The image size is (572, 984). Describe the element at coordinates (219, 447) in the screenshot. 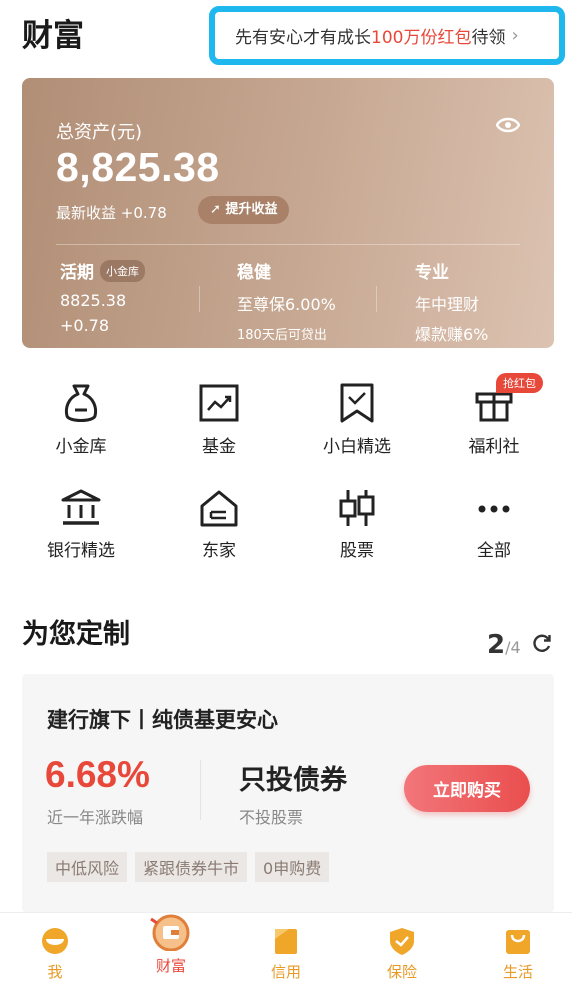

I see `grid-label: 基金` at that location.